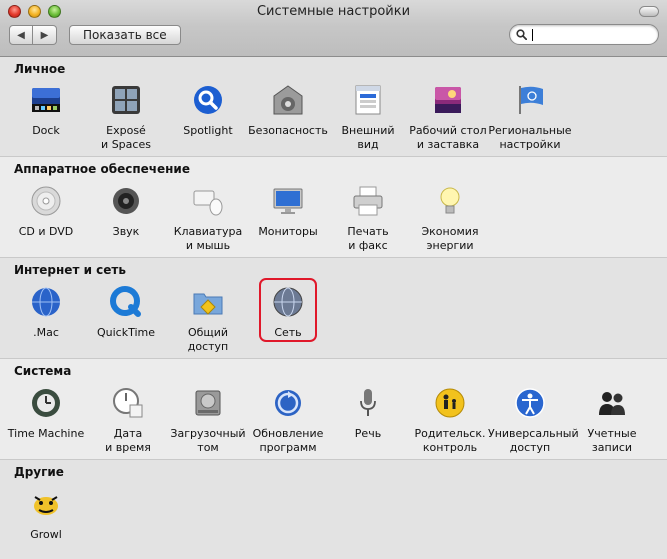 This screenshot has width=667, height=559. What do you see at coordinates (533, 440) in the screenshot?
I see `pane-label: Универсальный доступ` at bounding box center [533, 440].